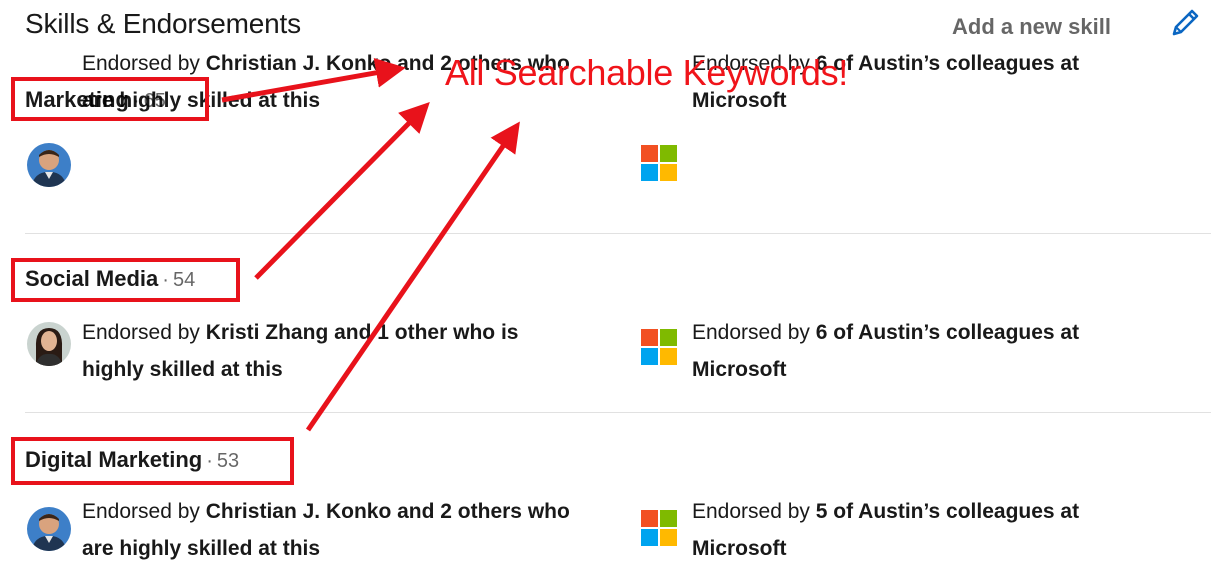 The width and height of the screenshot is (1211, 567). Describe the element at coordinates (91, 278) in the screenshot. I see `skill-title: Social Media` at that location.